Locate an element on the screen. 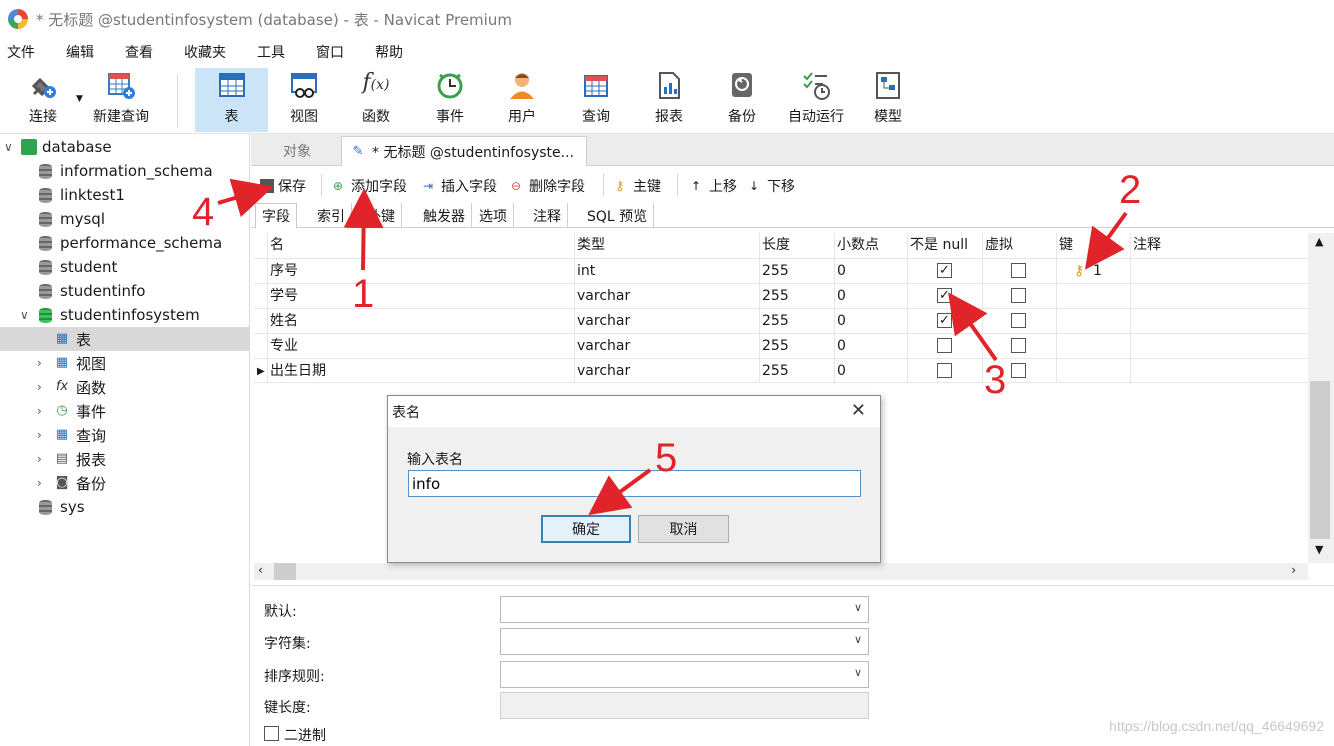 The height and width of the screenshot is (746, 1334). backup-button: 备份 is located at coordinates (742, 100).